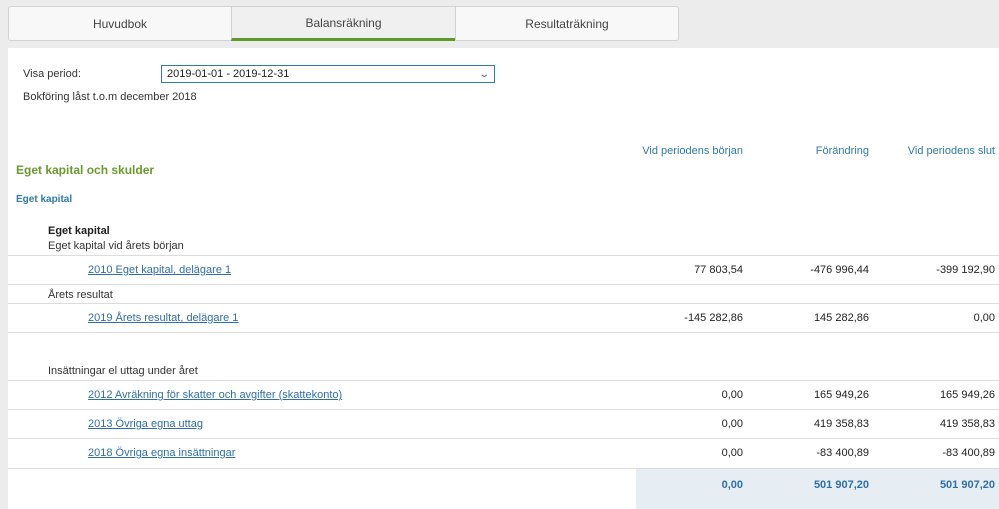 This screenshot has height=509, width=999. What do you see at coordinates (483, 74) in the screenshot?
I see `chevron-down-icon: ⌄` at bounding box center [483, 74].